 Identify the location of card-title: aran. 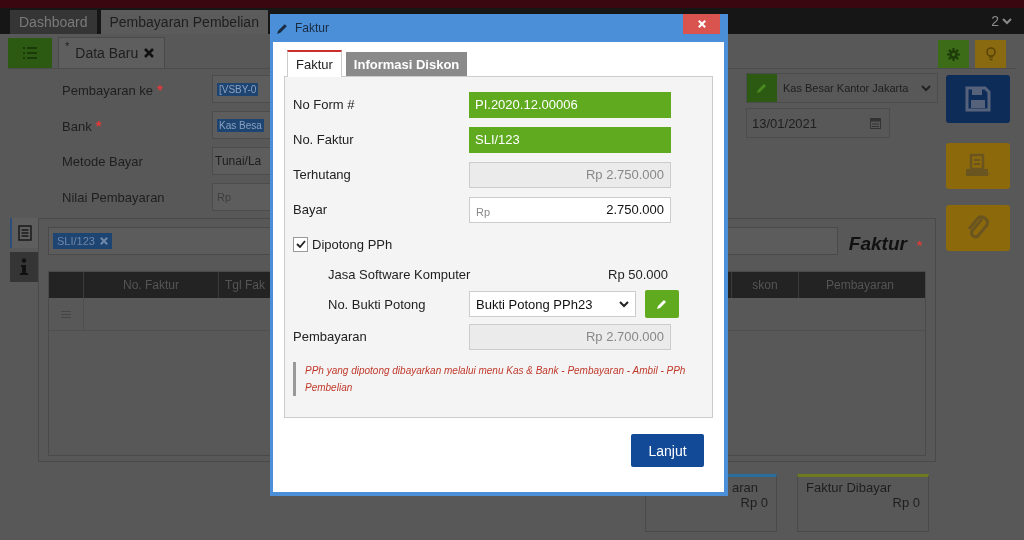
(745, 487).